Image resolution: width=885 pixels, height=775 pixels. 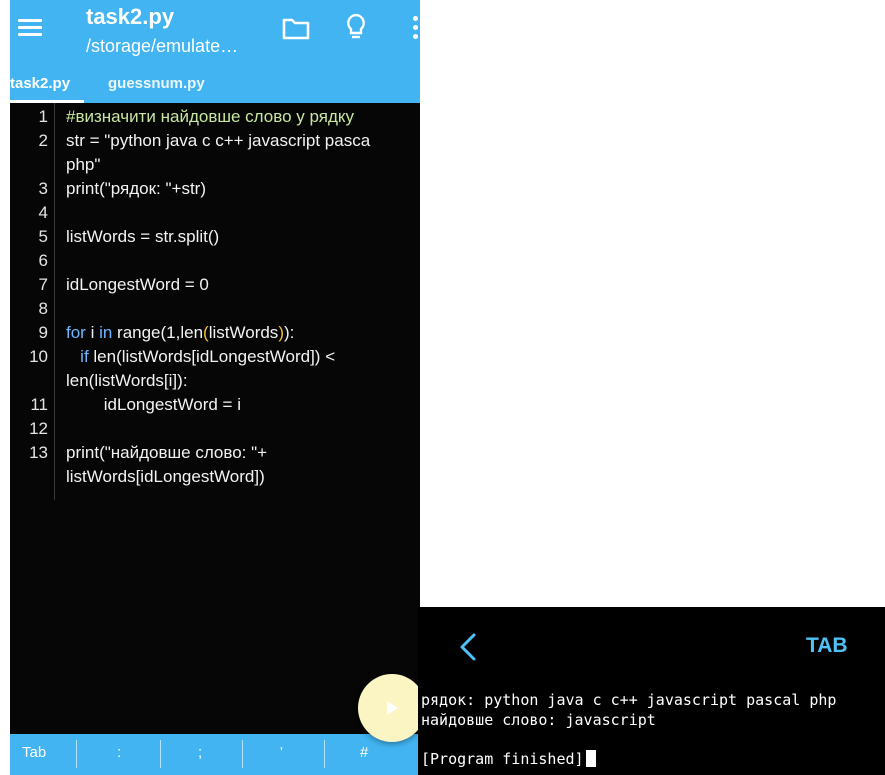 What do you see at coordinates (281, 752) in the screenshot?
I see `key-quote: '` at bounding box center [281, 752].